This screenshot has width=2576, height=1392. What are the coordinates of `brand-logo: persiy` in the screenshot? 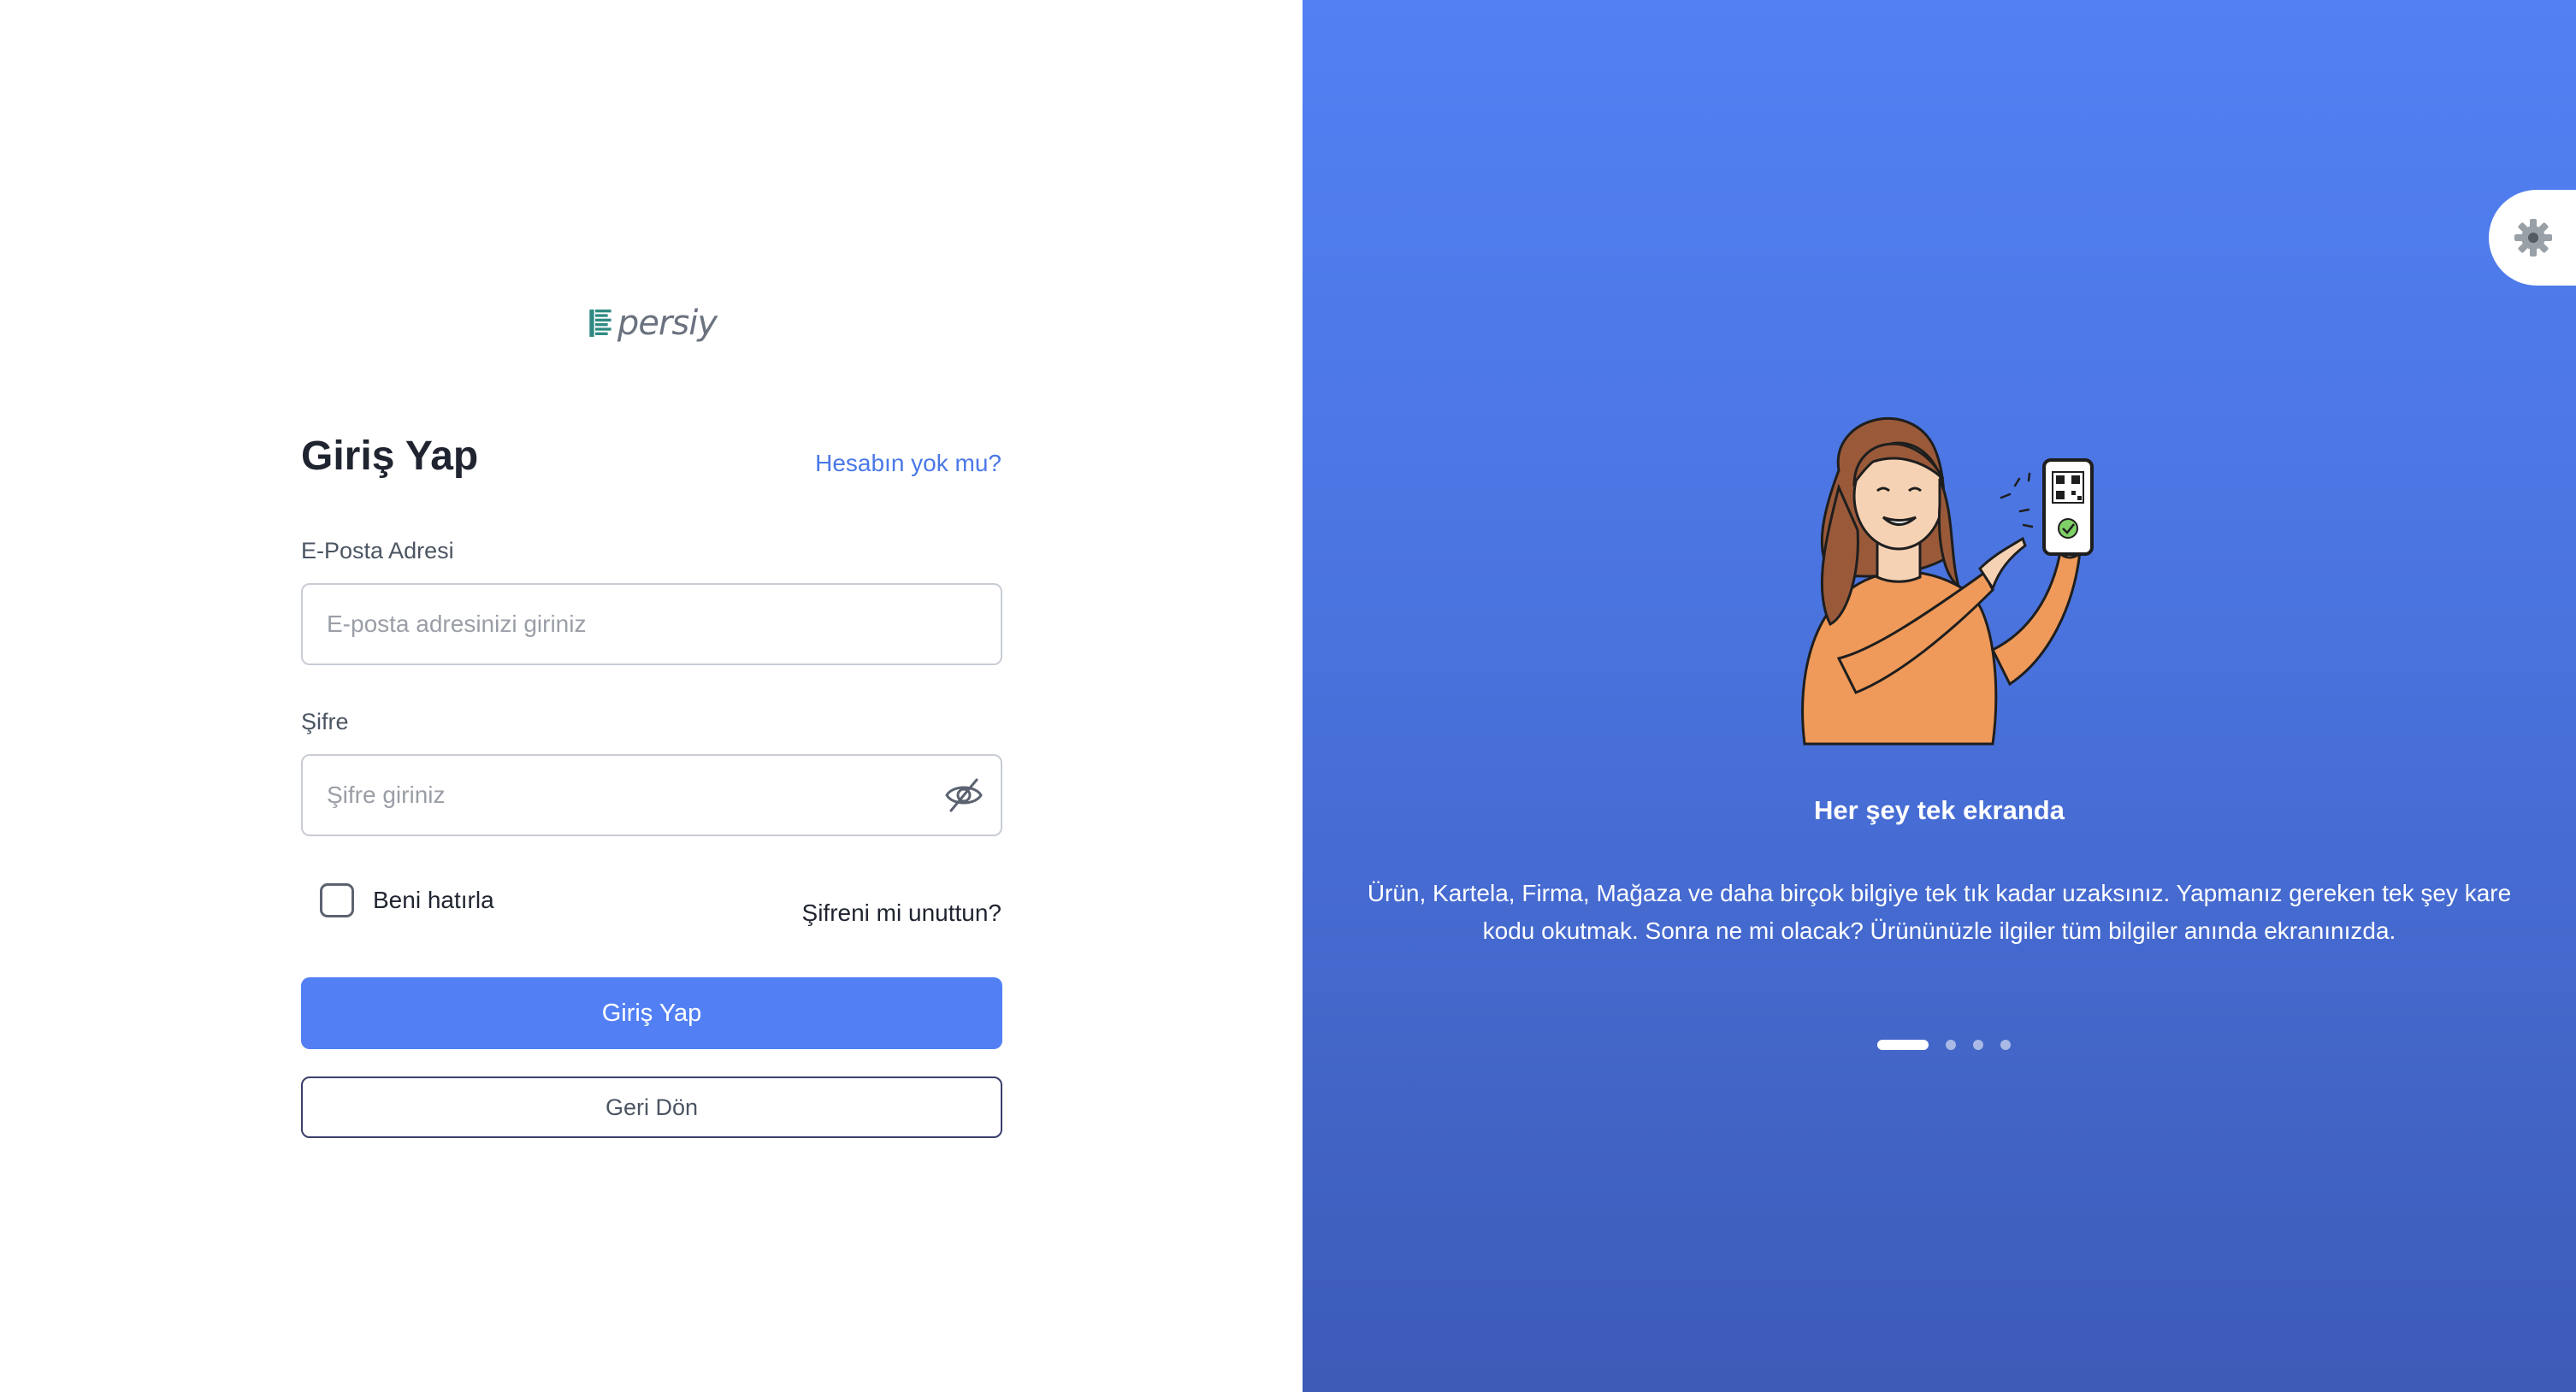 It's located at (653, 323).